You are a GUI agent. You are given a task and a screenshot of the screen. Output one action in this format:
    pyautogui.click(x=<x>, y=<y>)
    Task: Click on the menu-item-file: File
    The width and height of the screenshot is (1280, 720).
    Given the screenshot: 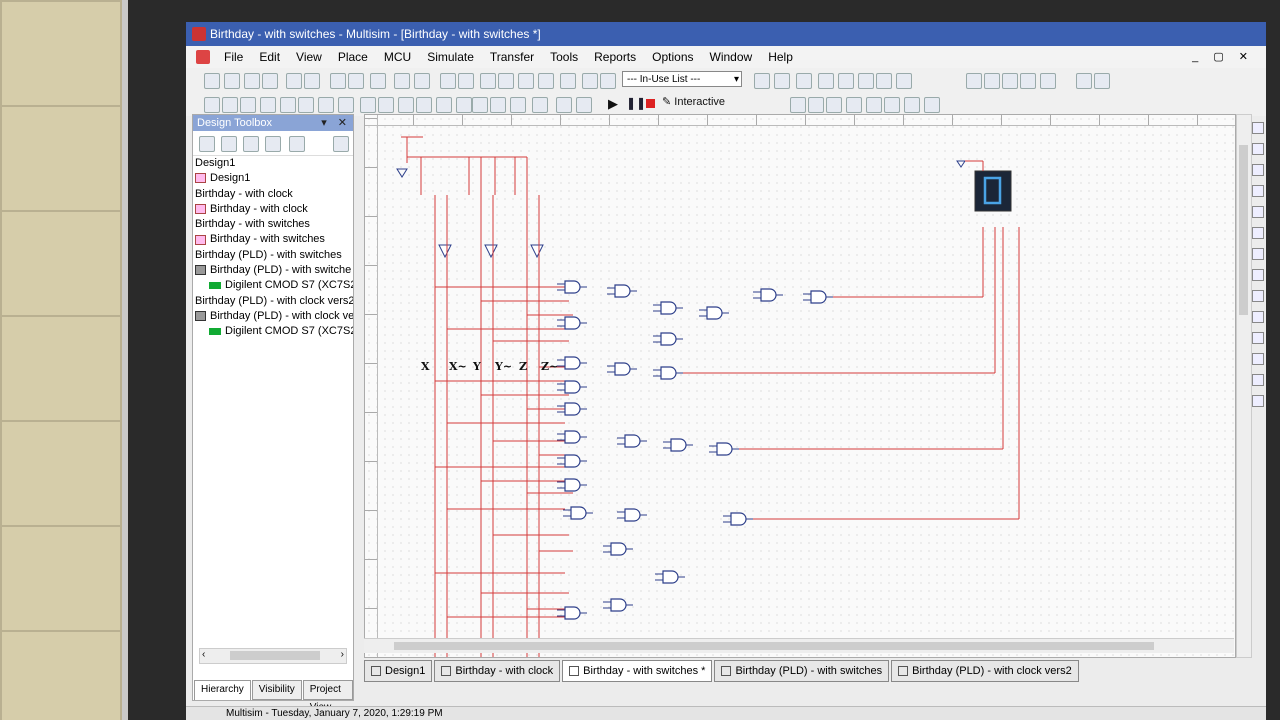 What is the action you would take?
    pyautogui.click(x=233, y=57)
    